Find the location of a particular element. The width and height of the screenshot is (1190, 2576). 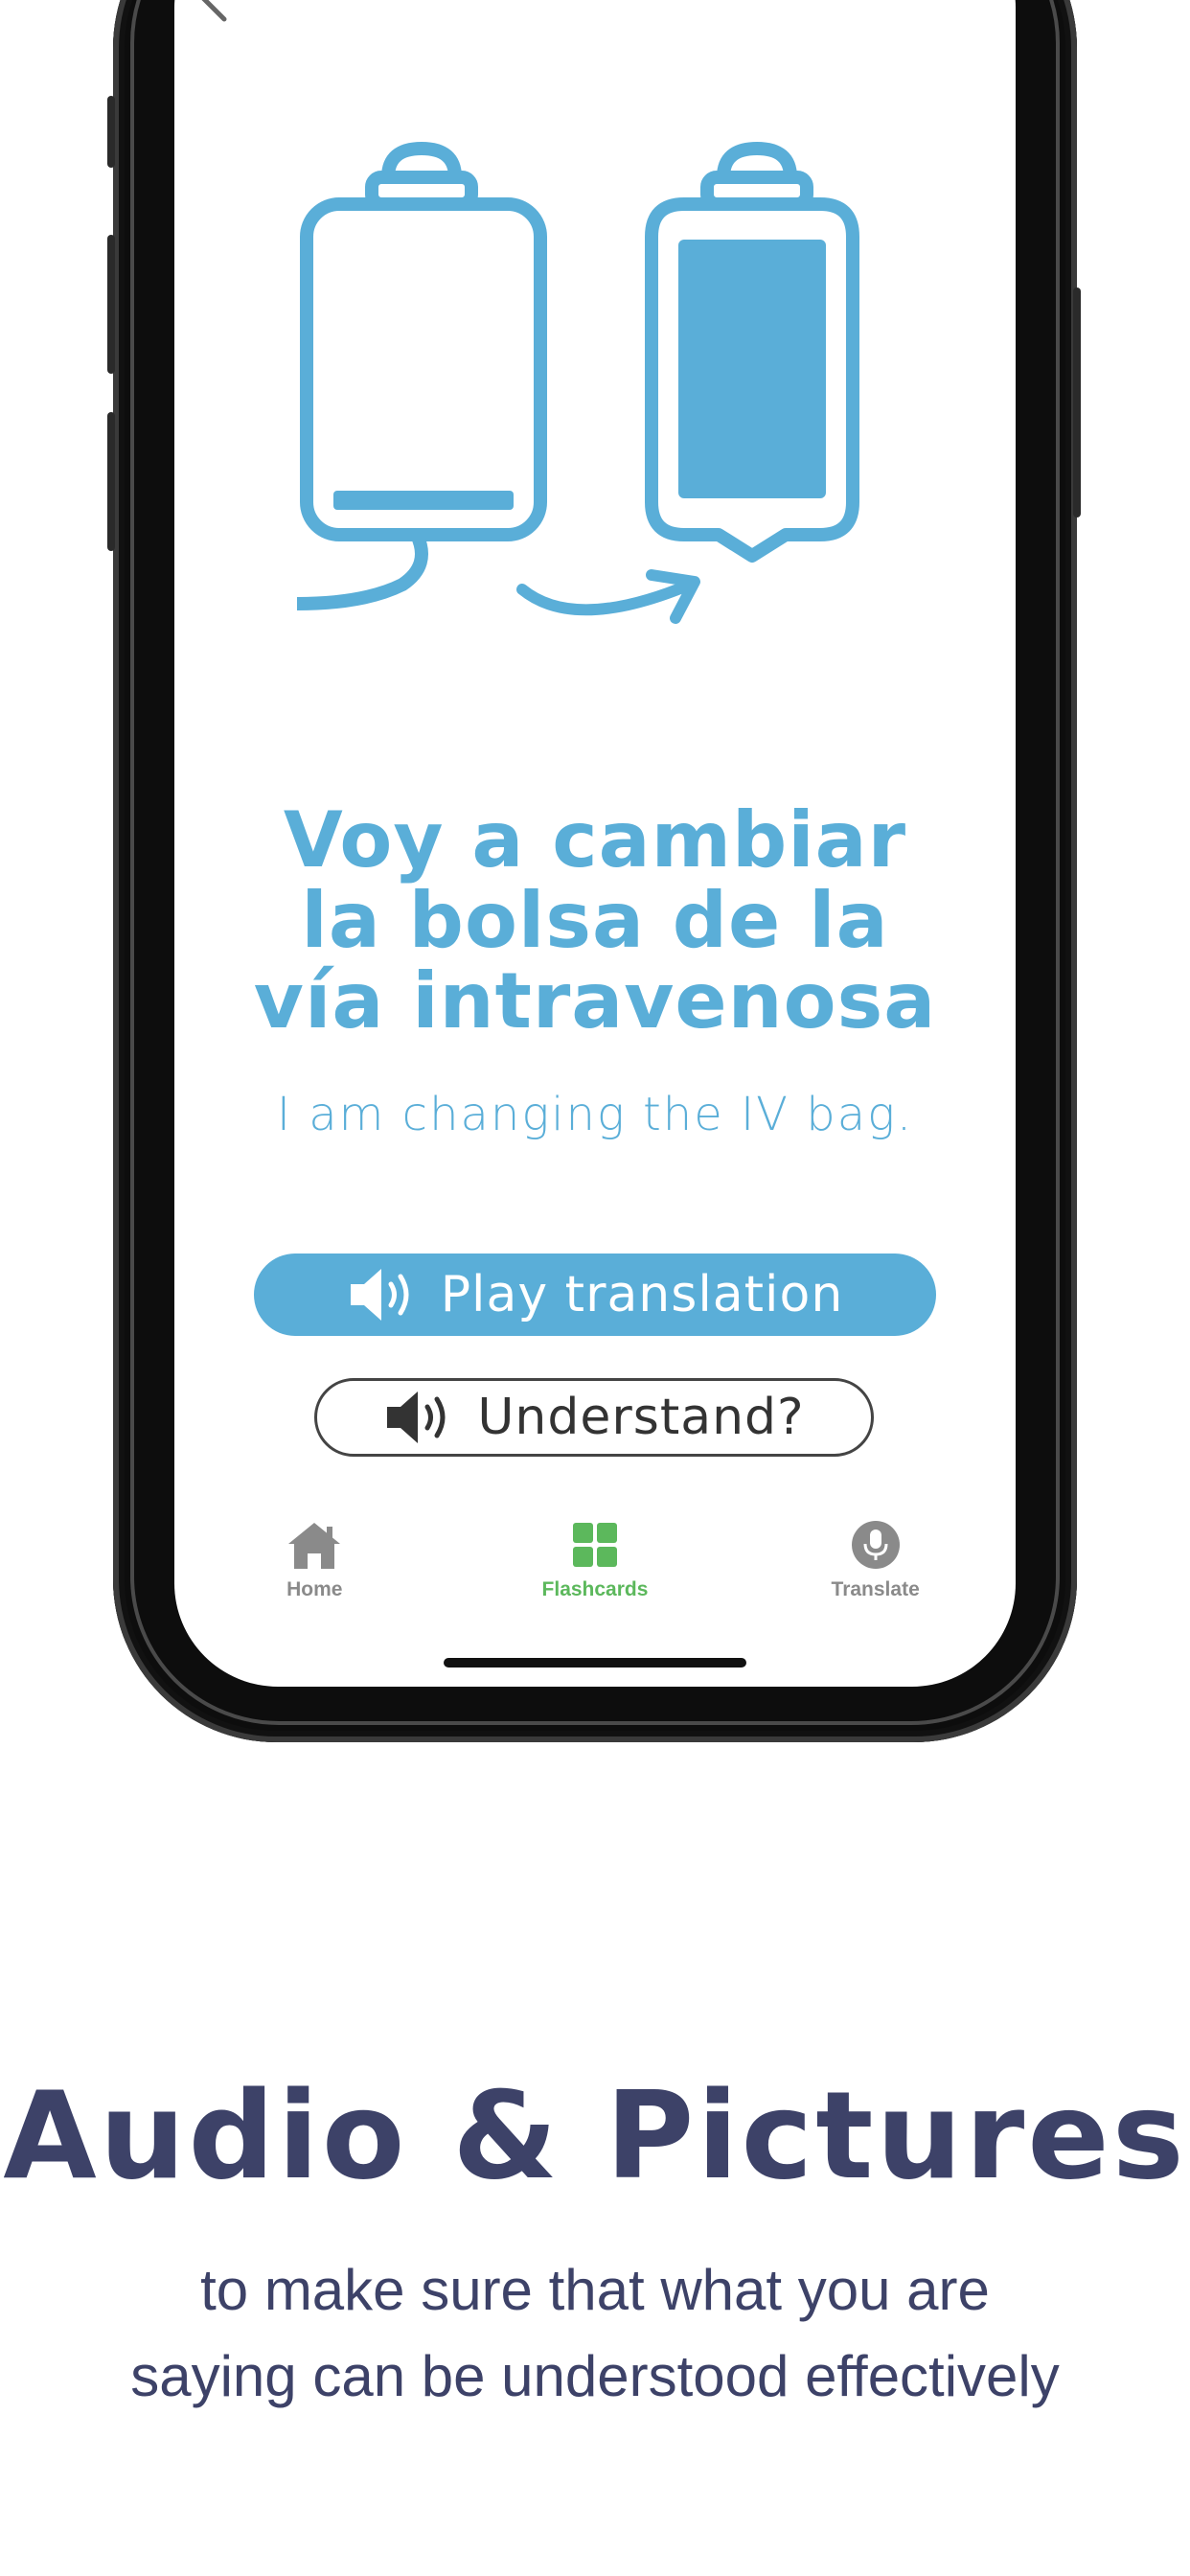

tab-flashcards: Flashcards is located at coordinates (595, 1571).